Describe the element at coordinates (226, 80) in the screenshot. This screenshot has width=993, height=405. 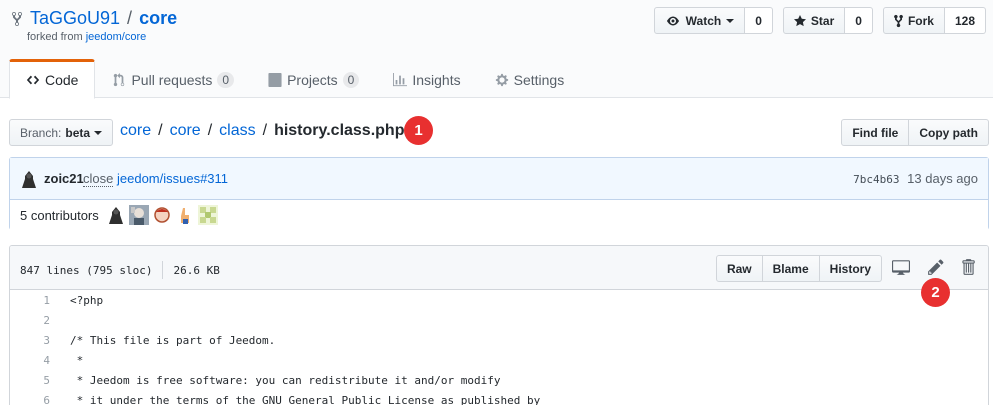
I see `pull-requests-counter: 0` at that location.